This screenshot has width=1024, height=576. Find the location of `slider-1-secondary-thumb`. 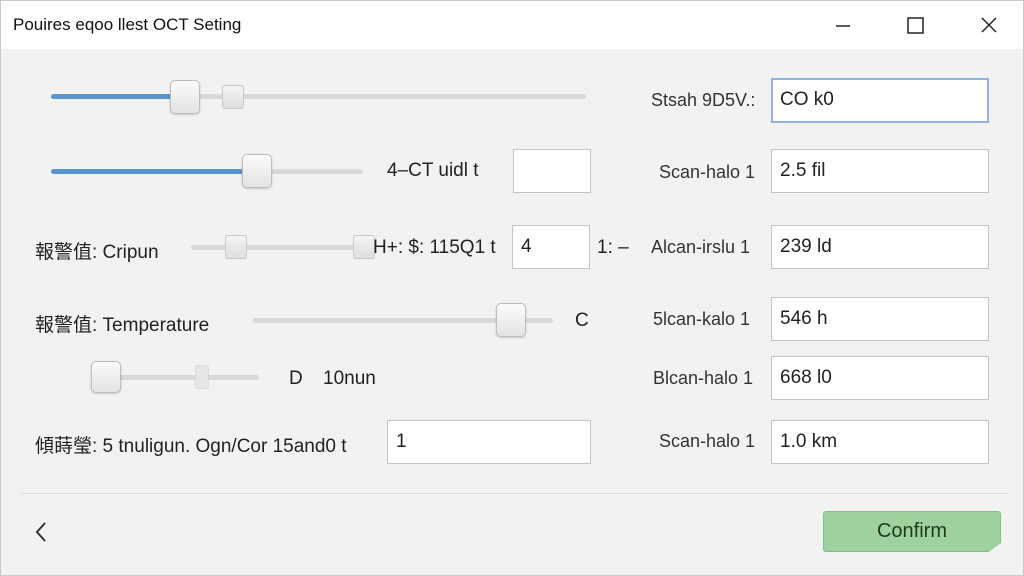

slider-1-secondary-thumb is located at coordinates (233, 97).